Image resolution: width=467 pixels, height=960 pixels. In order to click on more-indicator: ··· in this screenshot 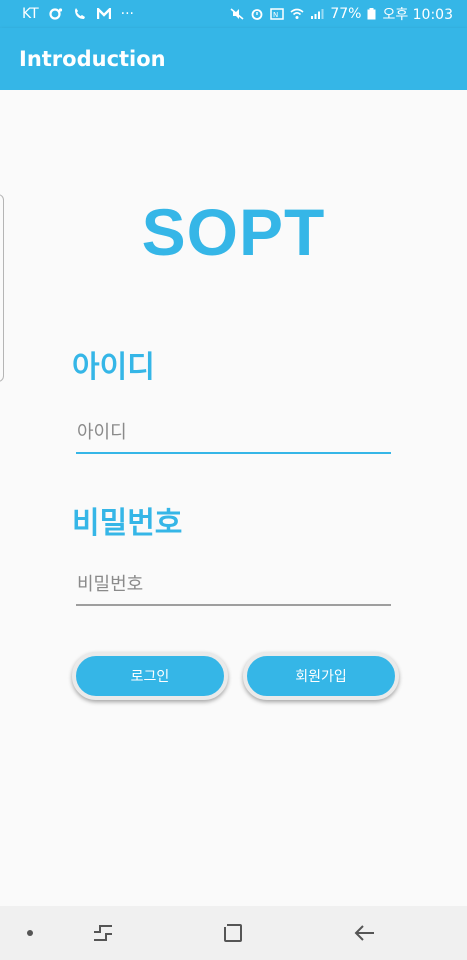, I will do `click(127, 14)`.